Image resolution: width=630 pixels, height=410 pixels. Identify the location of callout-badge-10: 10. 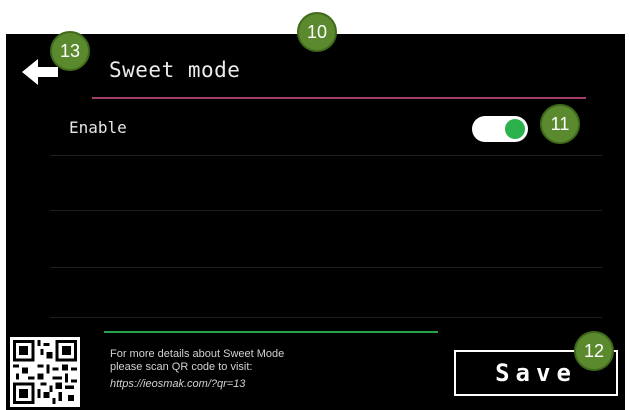
(317, 32).